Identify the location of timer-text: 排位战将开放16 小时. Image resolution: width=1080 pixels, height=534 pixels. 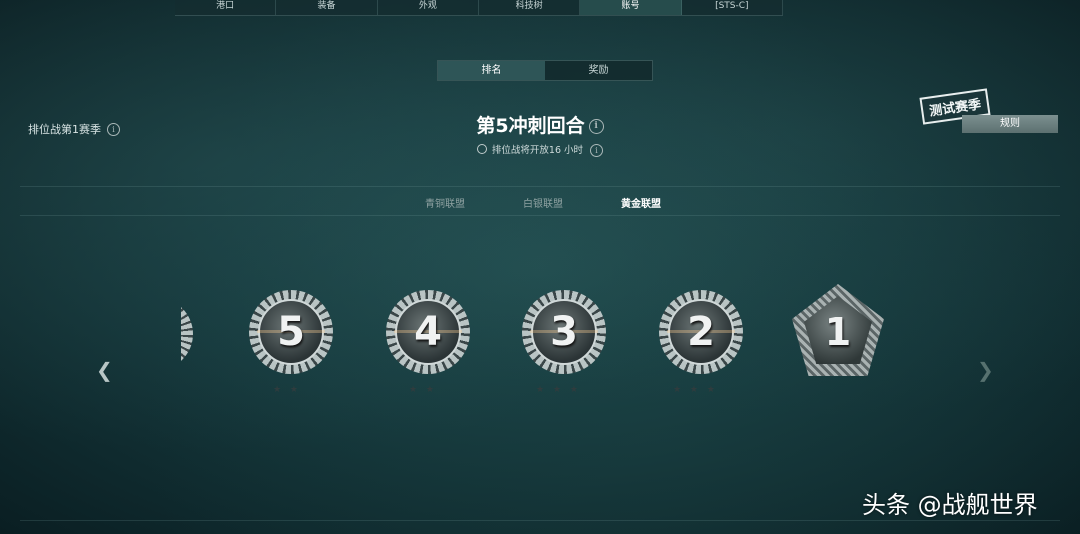
(537, 150).